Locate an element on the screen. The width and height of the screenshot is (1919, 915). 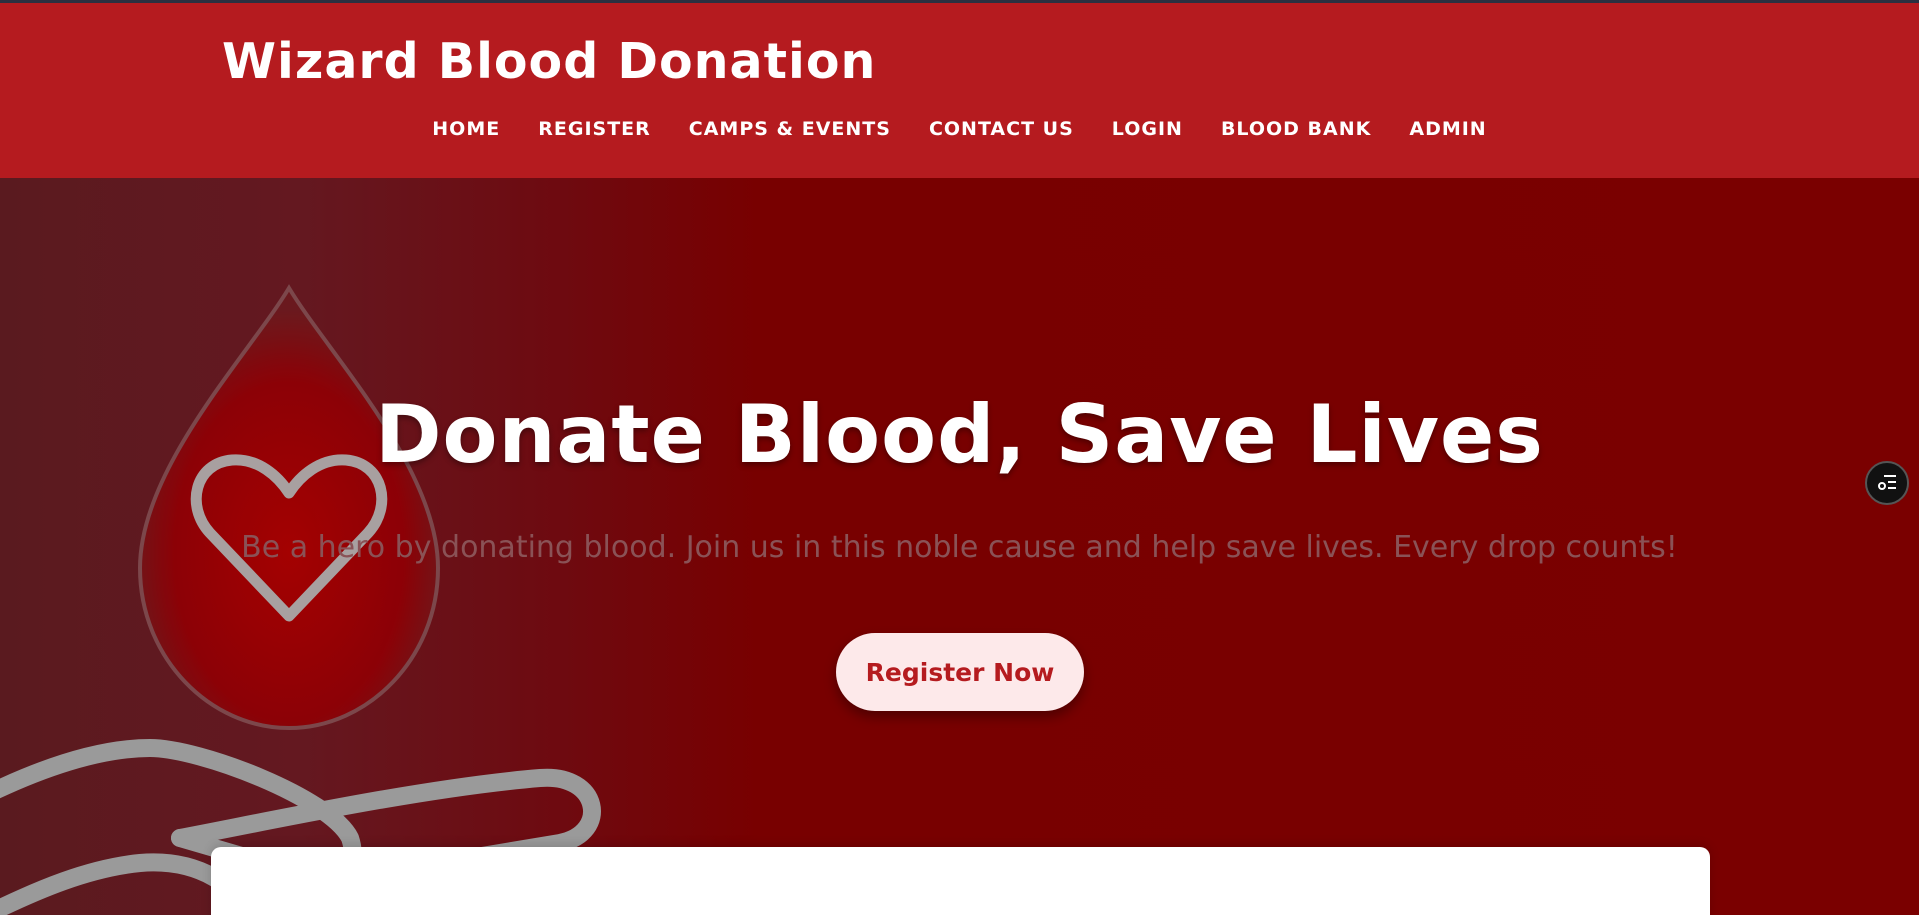
brand-title: Wizard Blood Donation is located at coordinates (549, 61).